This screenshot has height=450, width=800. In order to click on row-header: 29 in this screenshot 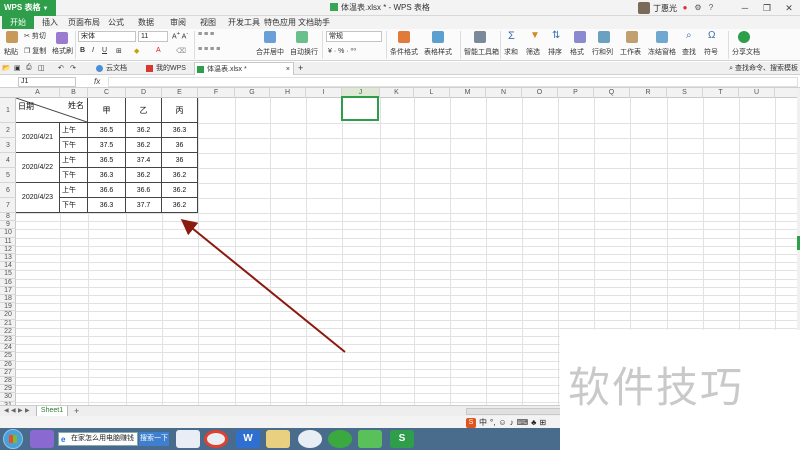, I will do `click(8, 389)`.